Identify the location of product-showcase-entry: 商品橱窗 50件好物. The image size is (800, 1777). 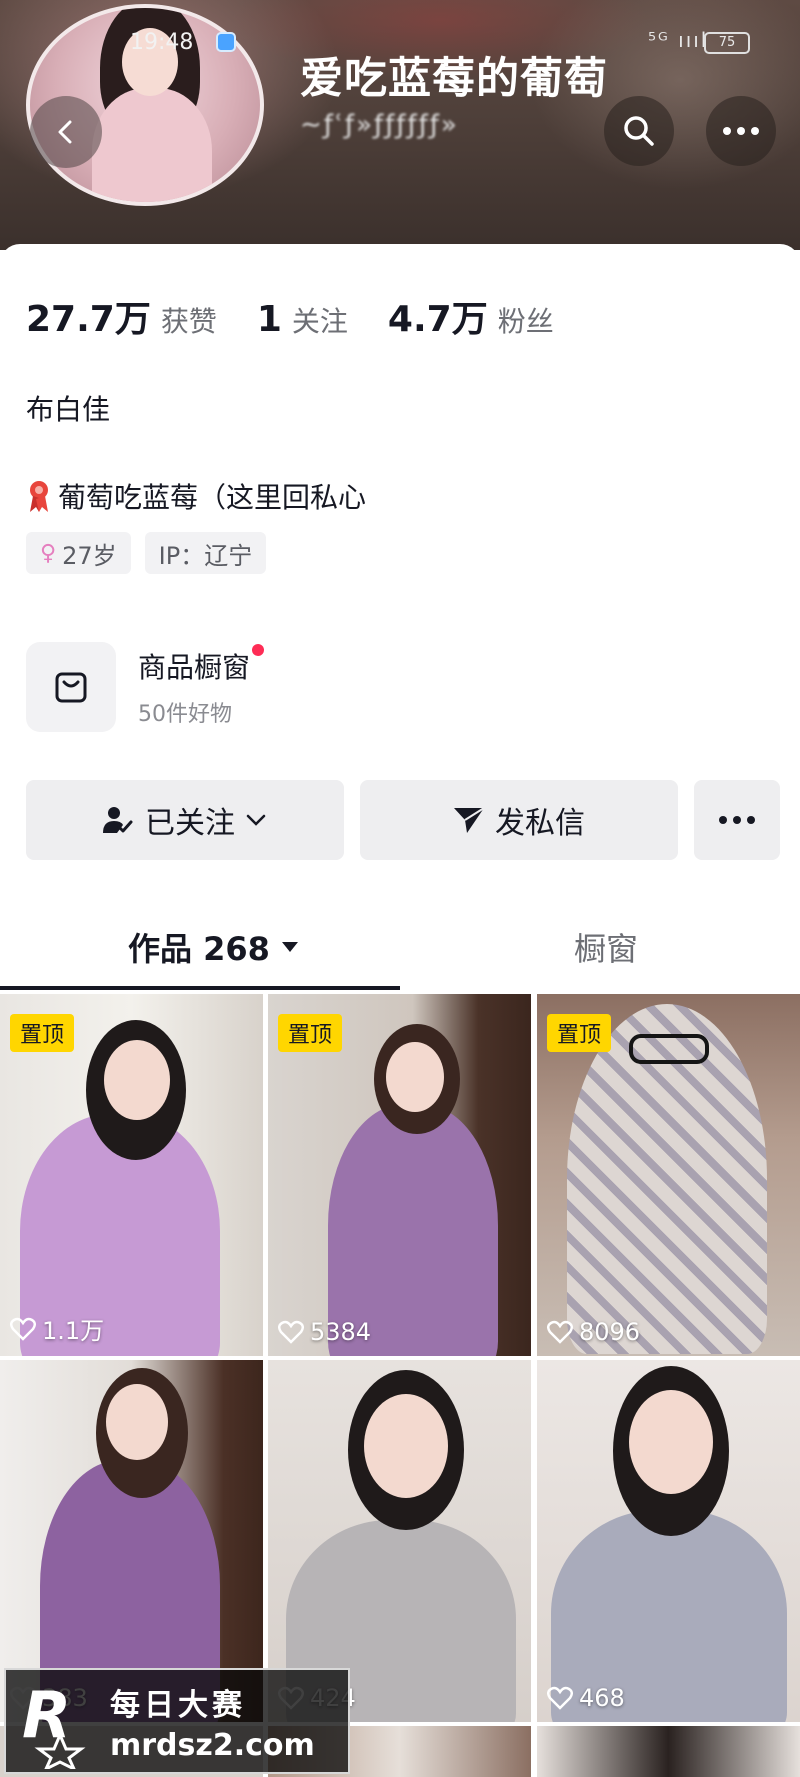
(145, 687).